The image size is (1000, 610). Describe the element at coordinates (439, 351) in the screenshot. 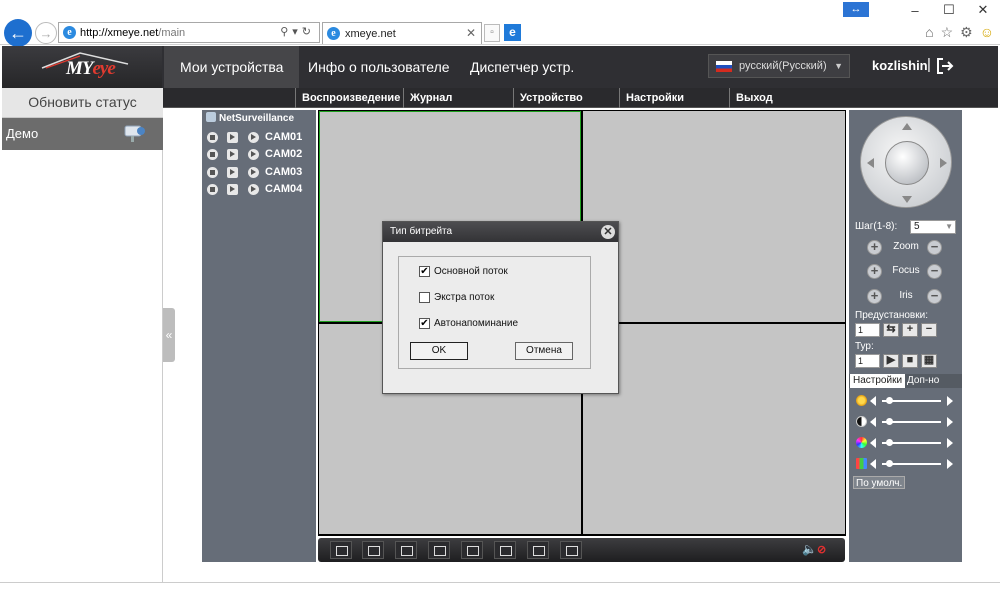

I see `ok-button: OK` at that location.